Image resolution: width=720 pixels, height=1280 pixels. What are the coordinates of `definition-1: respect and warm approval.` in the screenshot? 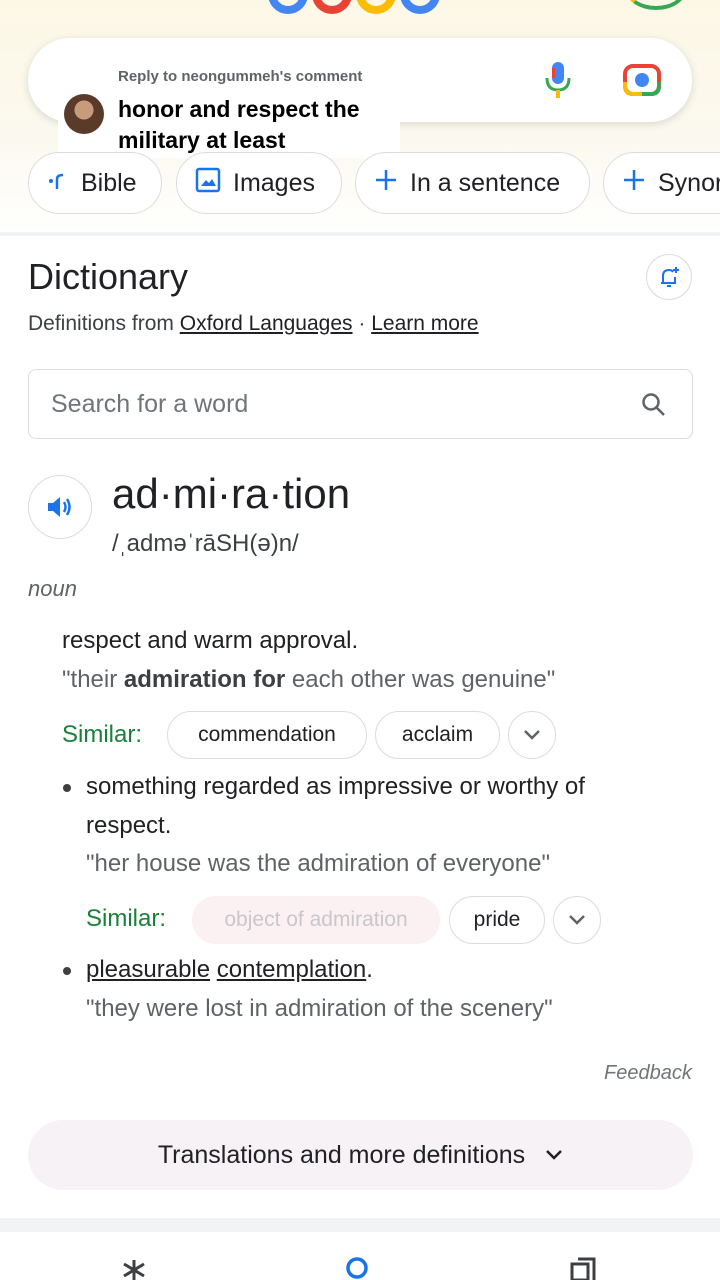 It's located at (210, 640).